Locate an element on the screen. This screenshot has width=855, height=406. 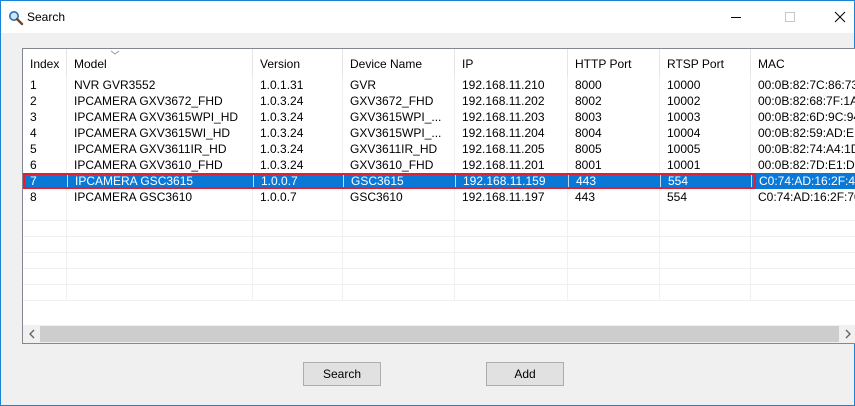
cell-ip: 192.168.11.202 is located at coordinates (503, 101).